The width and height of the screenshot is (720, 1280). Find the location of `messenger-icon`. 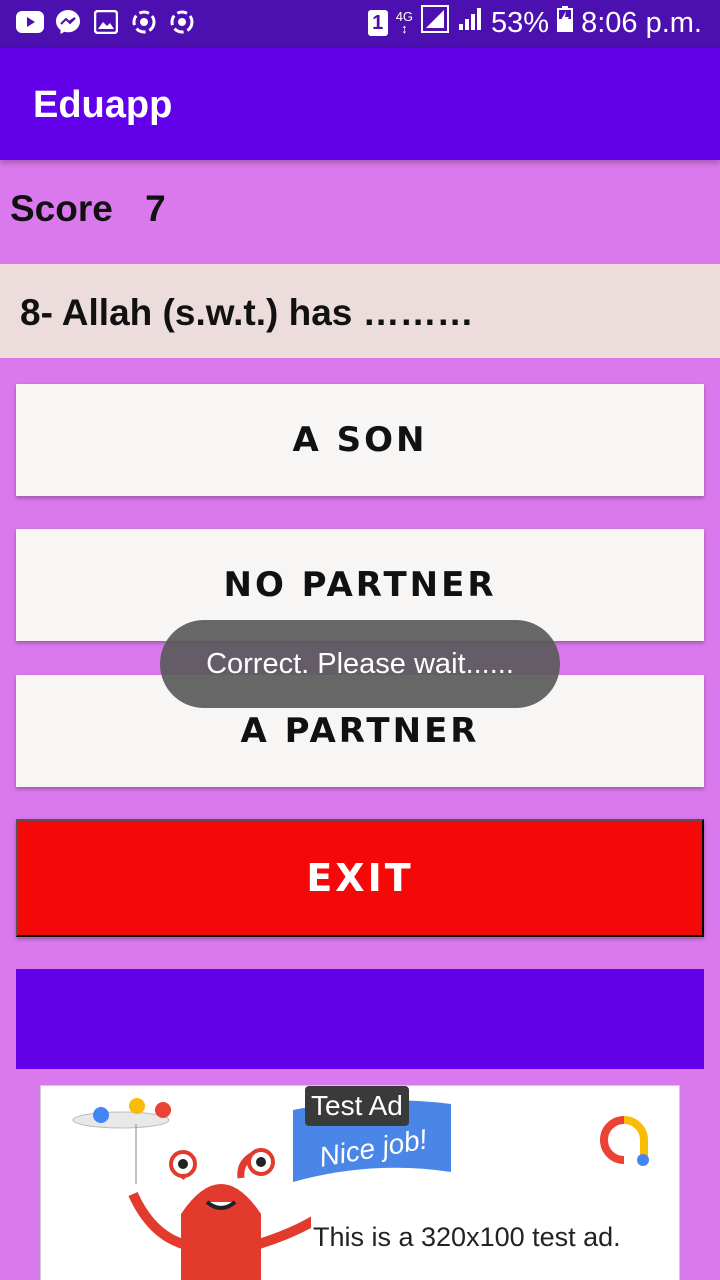

messenger-icon is located at coordinates (68, 22).